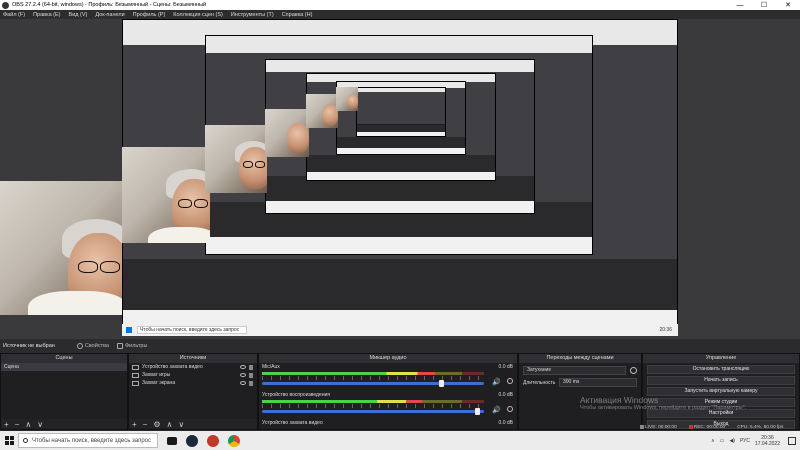  What do you see at coordinates (135, 375) in the screenshot?
I see `gamepad-icon` at bounding box center [135, 375].